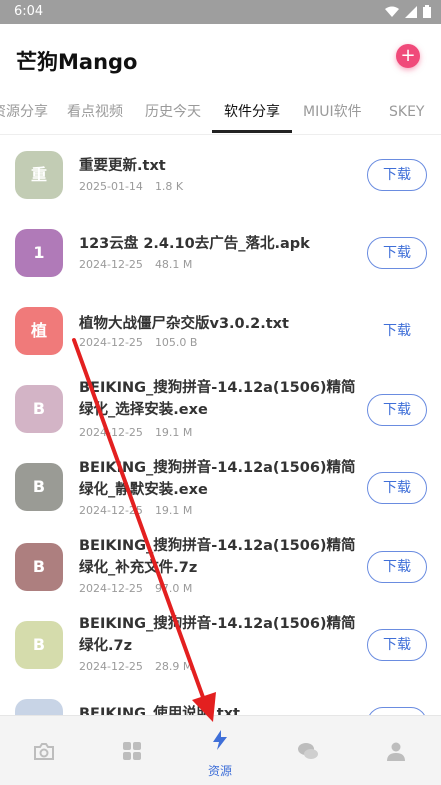  I want to click on nav-item-messages, so click(308, 750).